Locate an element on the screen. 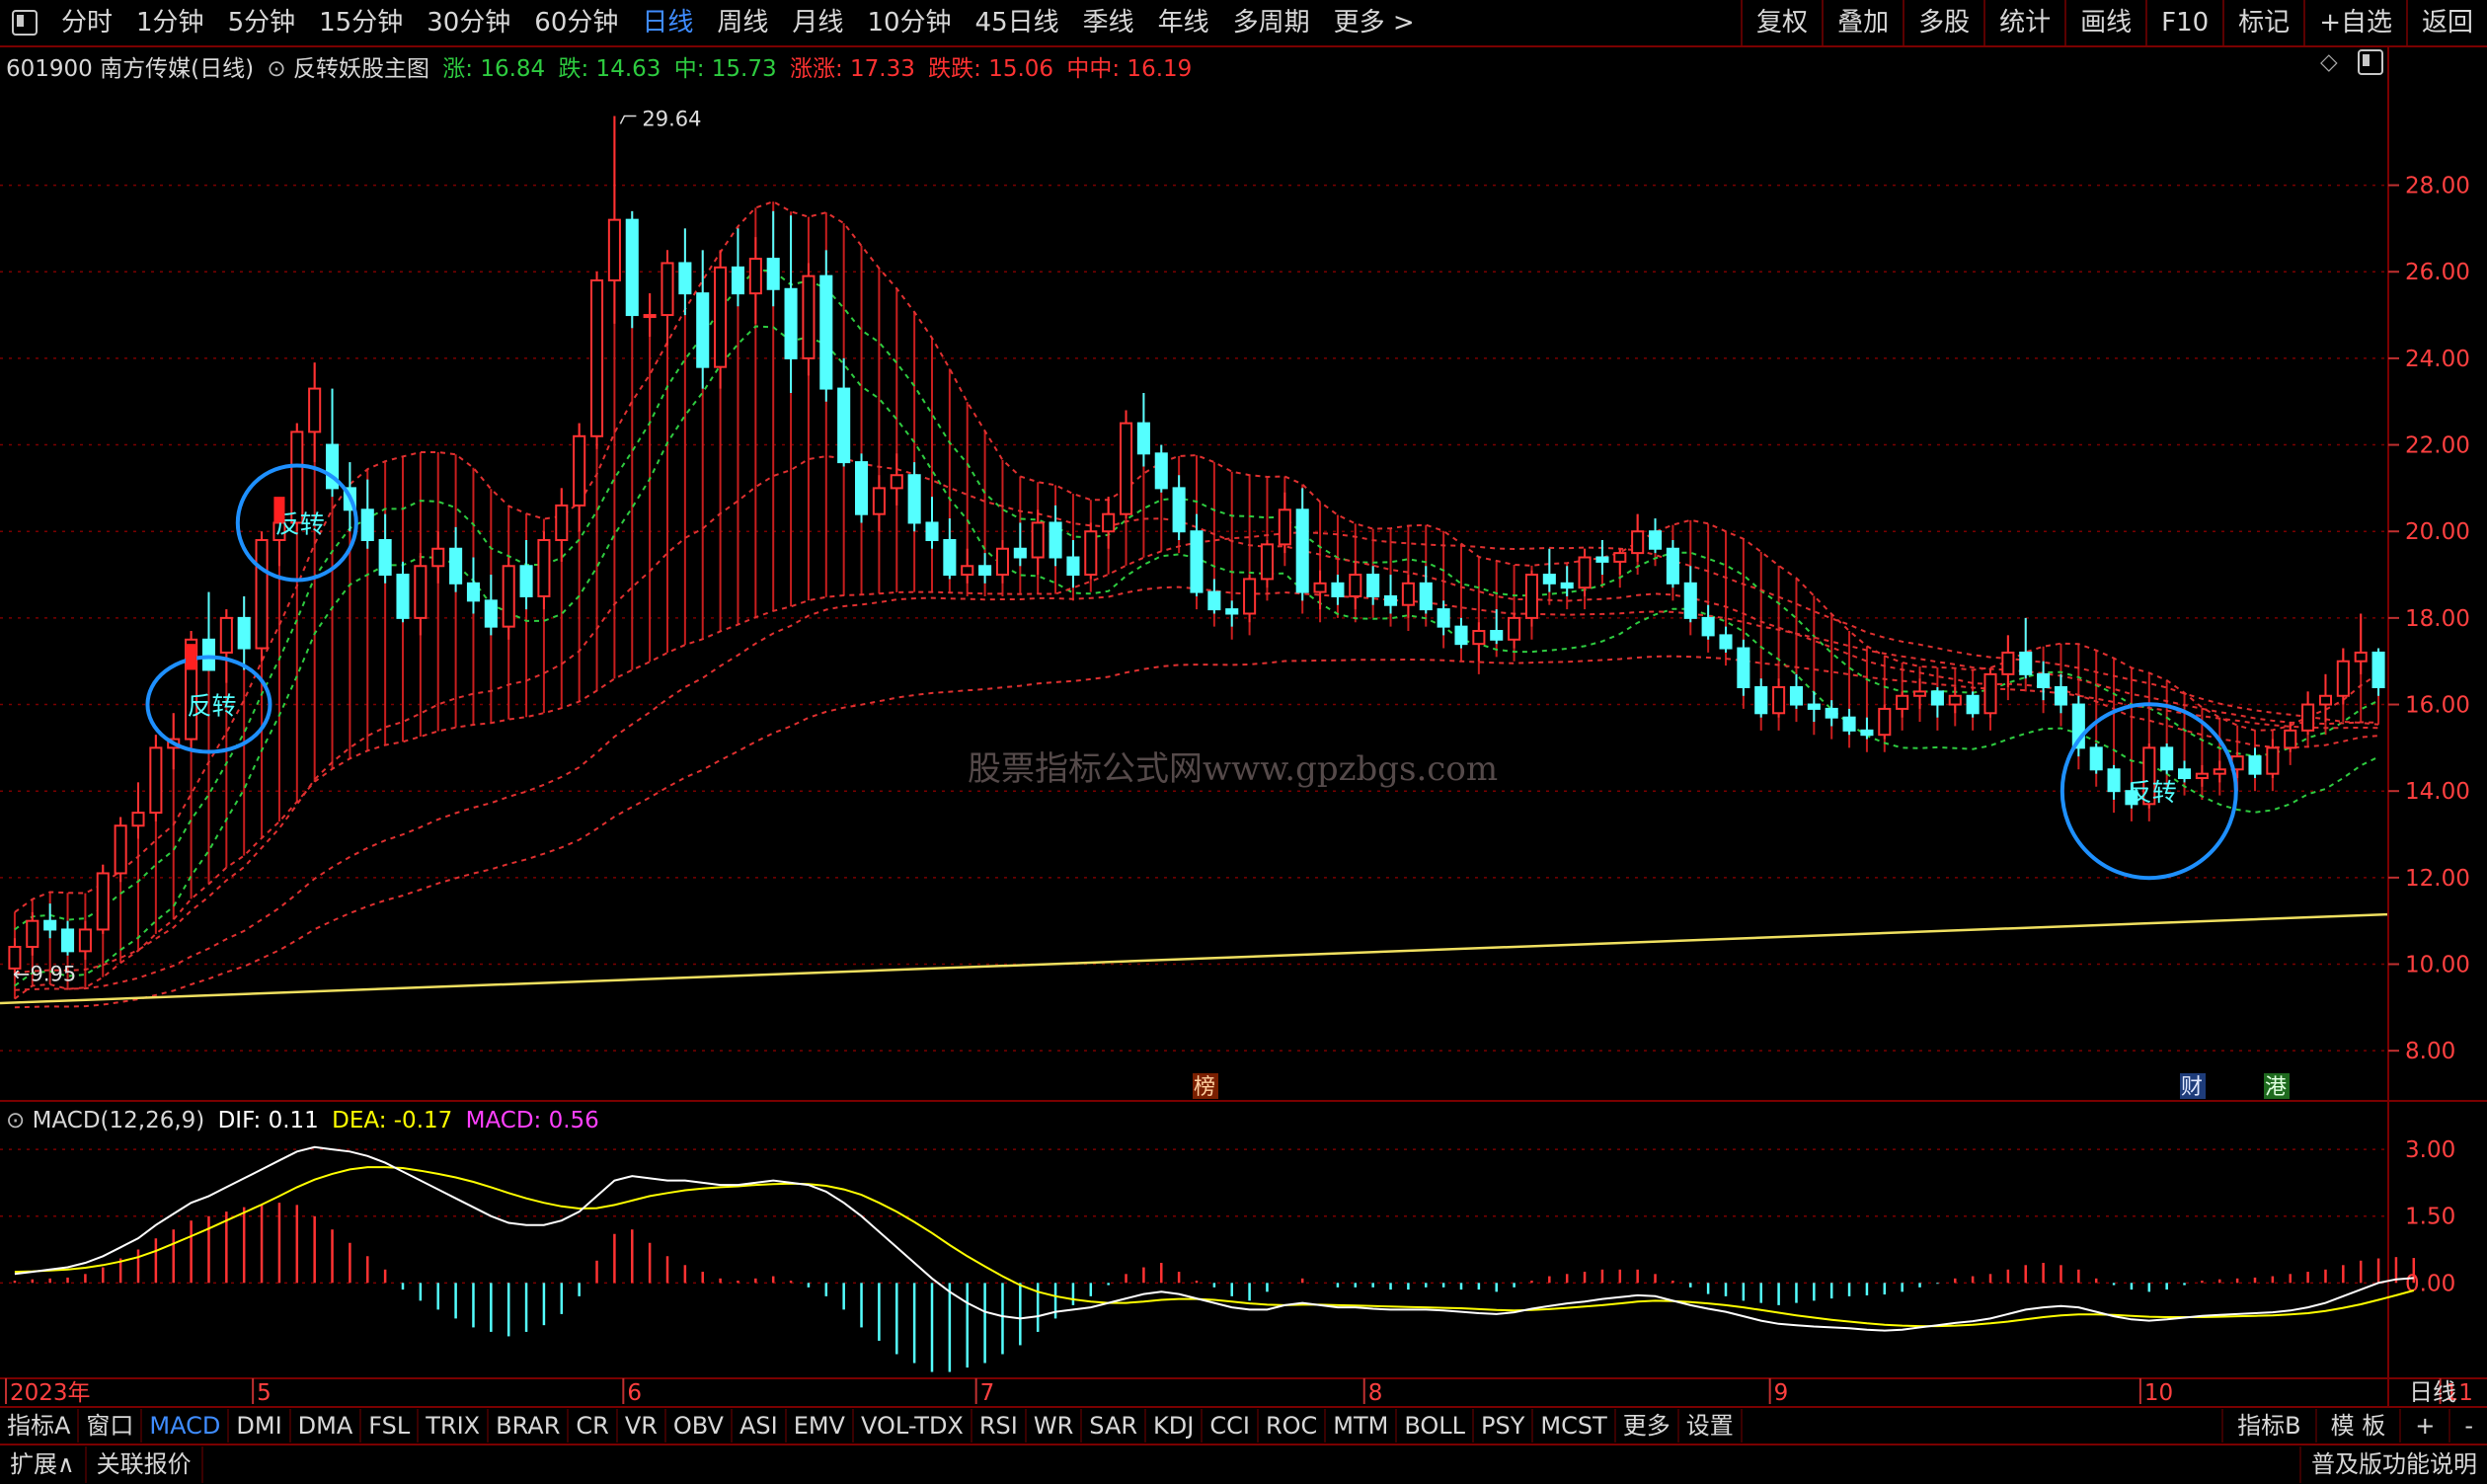  expand-button: 扩展∧ is located at coordinates (43, 1464).